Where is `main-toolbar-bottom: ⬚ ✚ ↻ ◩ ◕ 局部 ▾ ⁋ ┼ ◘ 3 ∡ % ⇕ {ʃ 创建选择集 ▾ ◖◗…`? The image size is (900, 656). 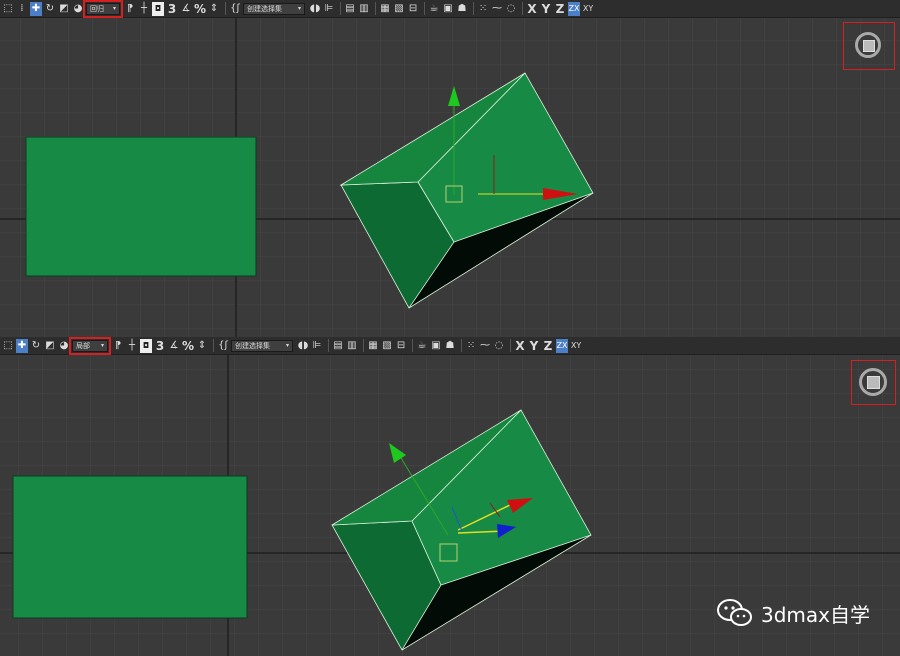
main-toolbar-bottom: ⬚ ✚ ↻ ◩ ◕ 局部 ▾ ⁋ ┼ ◘ 3 ∡ % ⇕ {ʃ 创建选择集 ▾ ◖◗… is located at coordinates (450, 346).